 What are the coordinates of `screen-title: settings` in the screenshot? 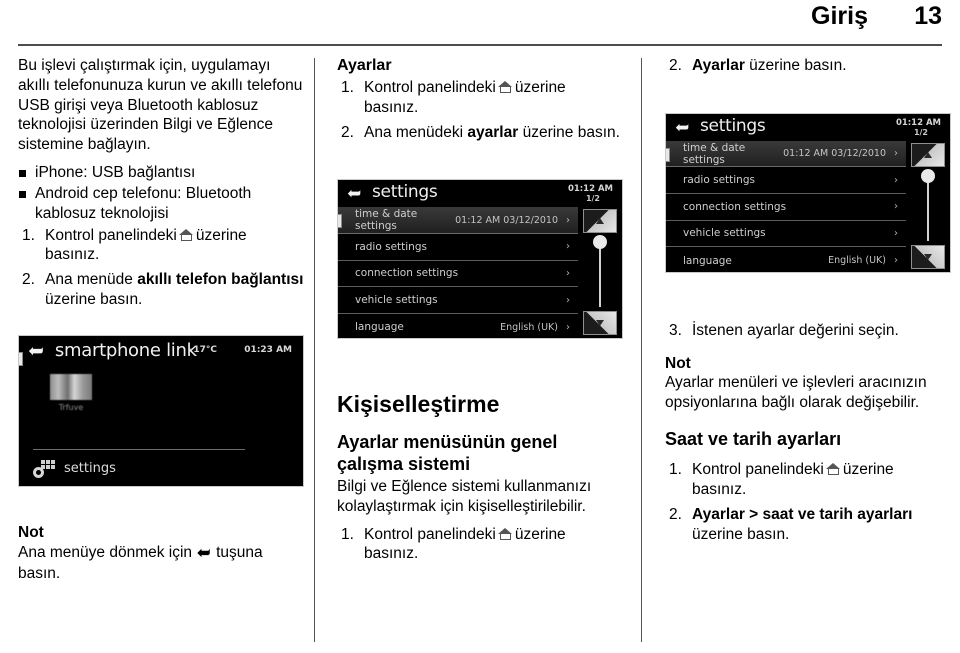 It's located at (733, 125).